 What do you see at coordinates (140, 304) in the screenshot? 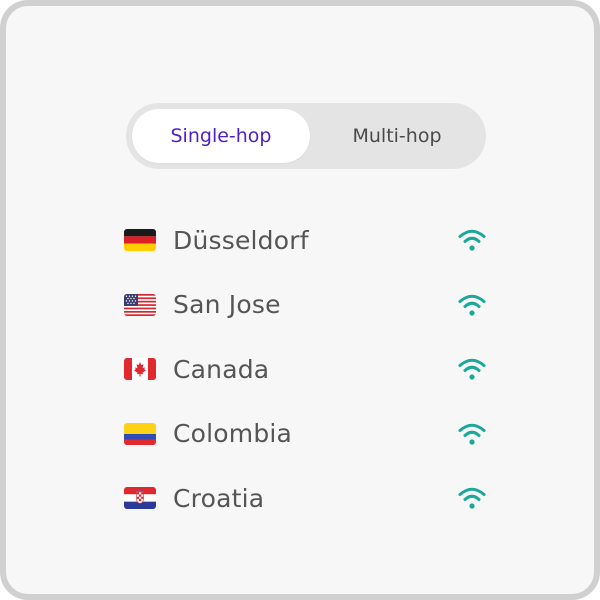
I see `usa-flag-icon` at bounding box center [140, 304].